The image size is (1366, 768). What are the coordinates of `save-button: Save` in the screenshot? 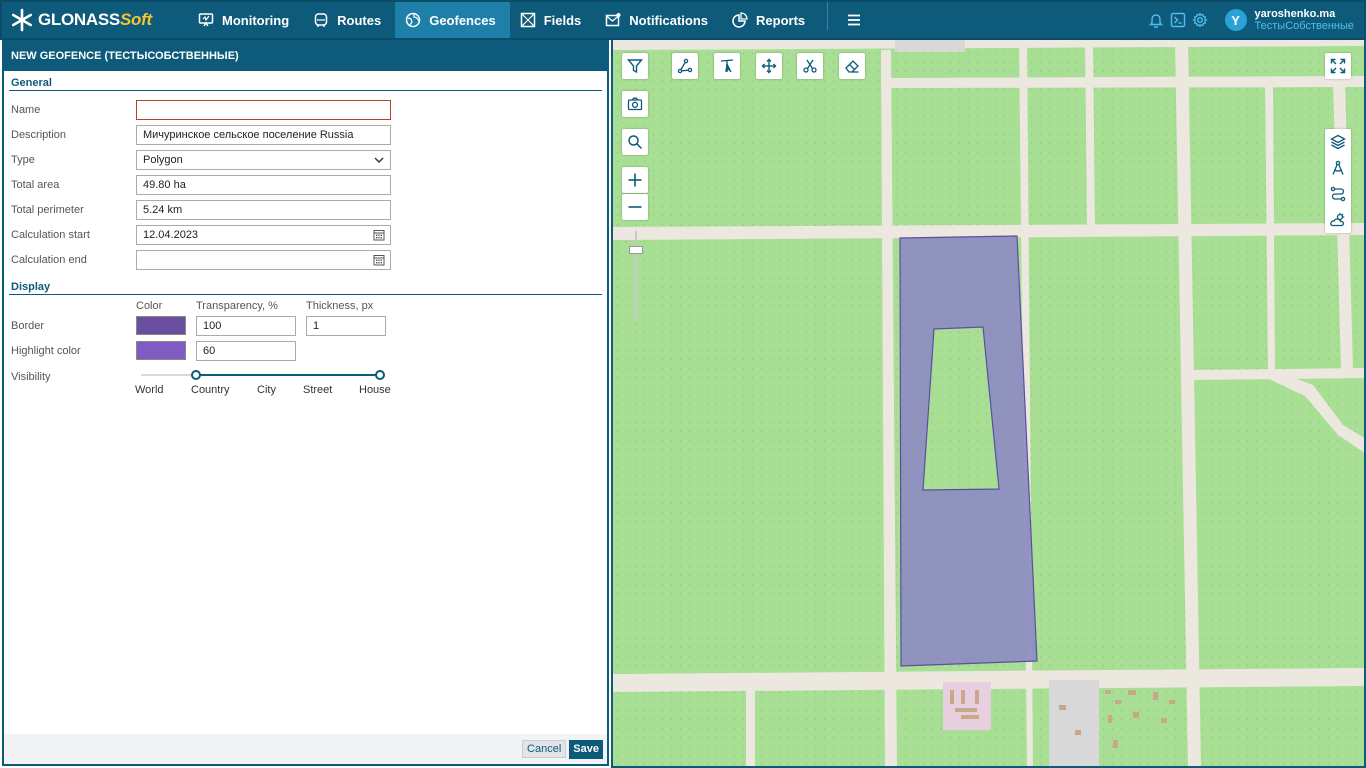 It's located at (586, 749).